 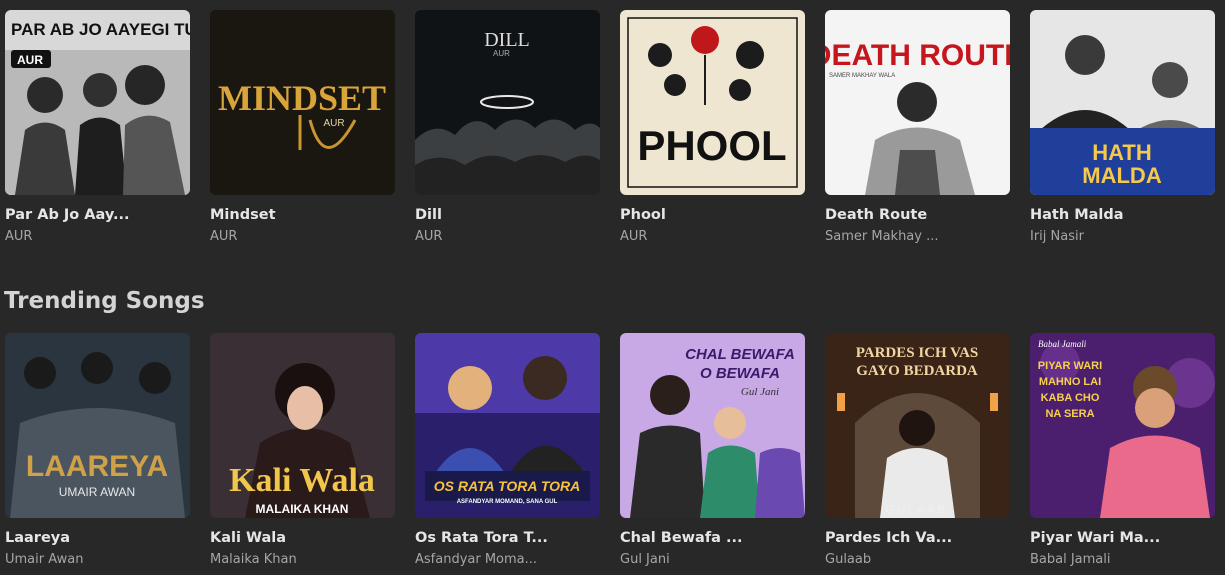 I want to click on cover-art: PAR AB JO AAYEGI TU AUR, so click(x=97, y=102).